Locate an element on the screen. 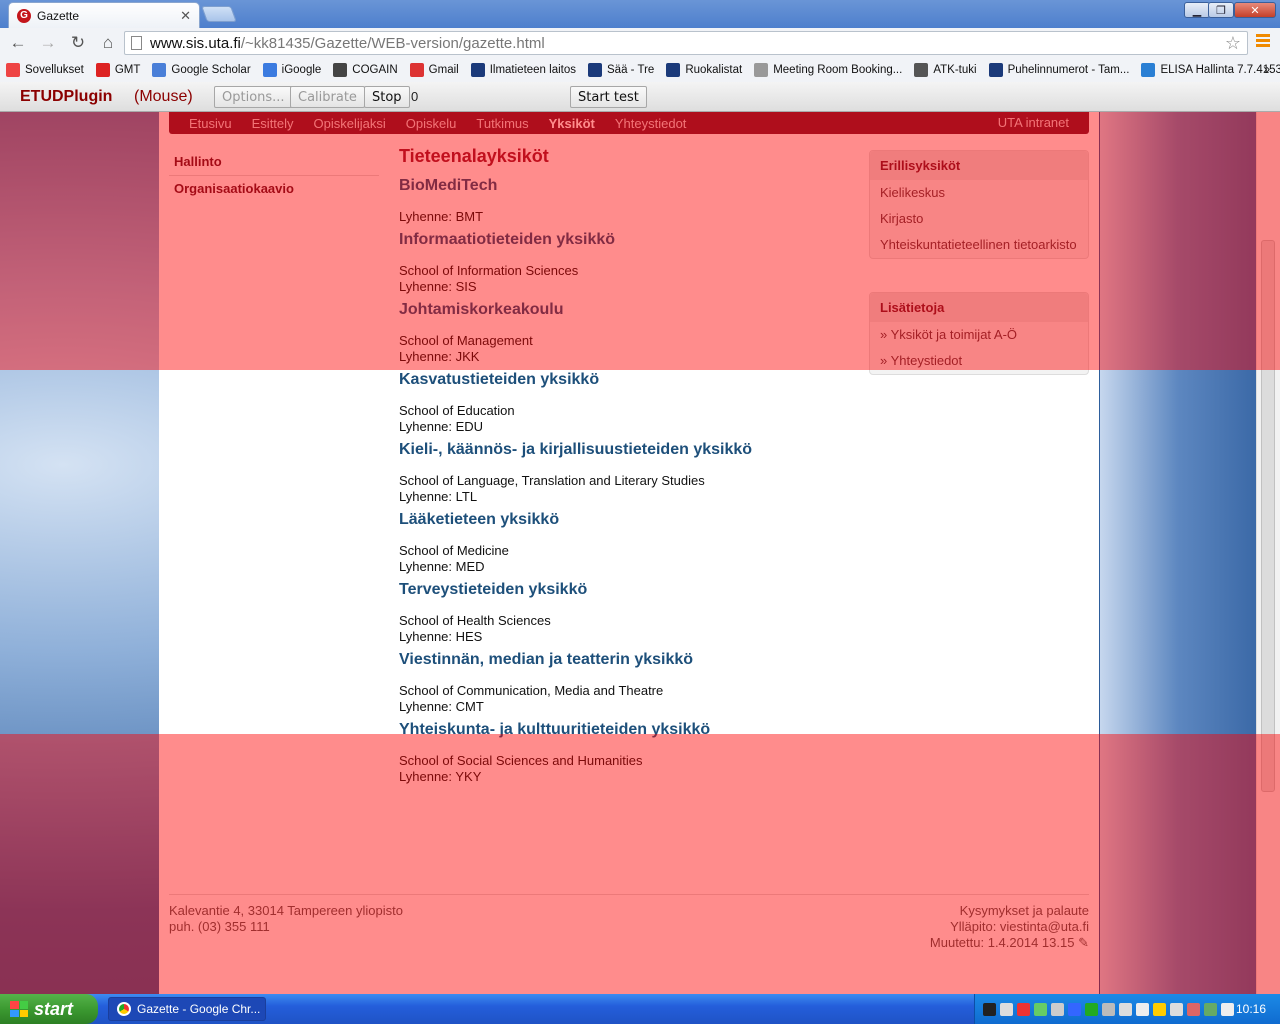  minimize-button: ▁ is located at coordinates (1197, 10).